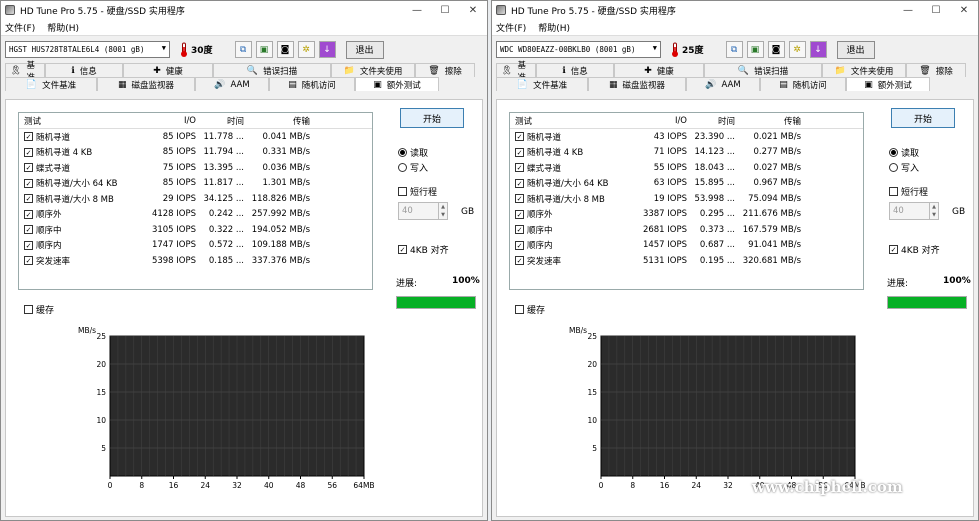 This screenshot has height=521, width=979. What do you see at coordinates (87, 49) in the screenshot?
I see `drive-select: HGST HUS728T8TALE6L4 (8001 gB) ▼` at bounding box center [87, 49].